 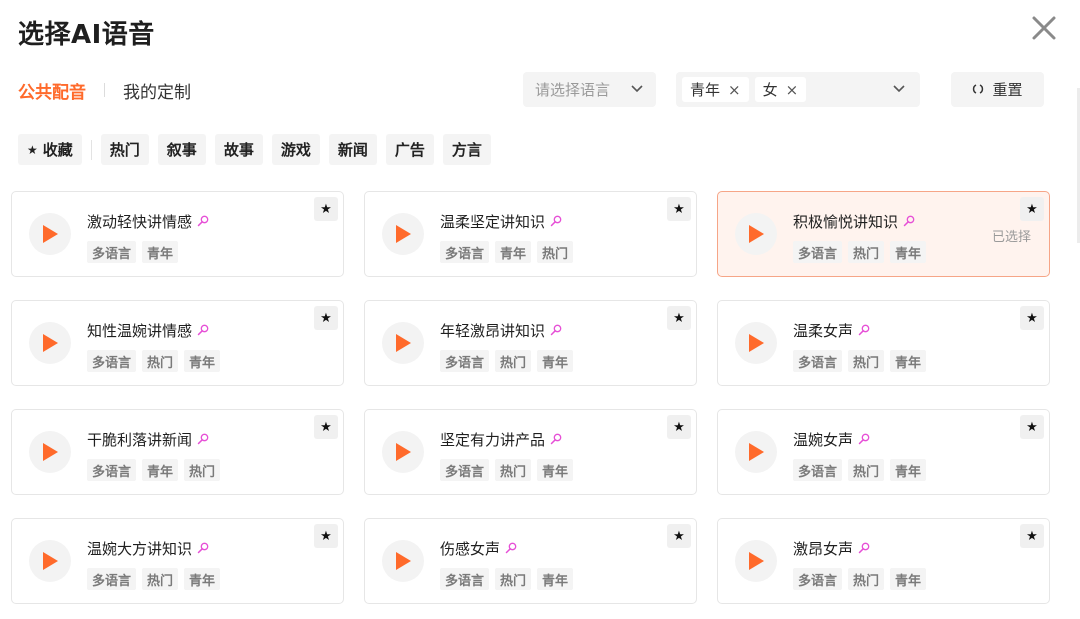 I want to click on voice-name-row: 激动轻快讲情感, so click(x=148, y=221).